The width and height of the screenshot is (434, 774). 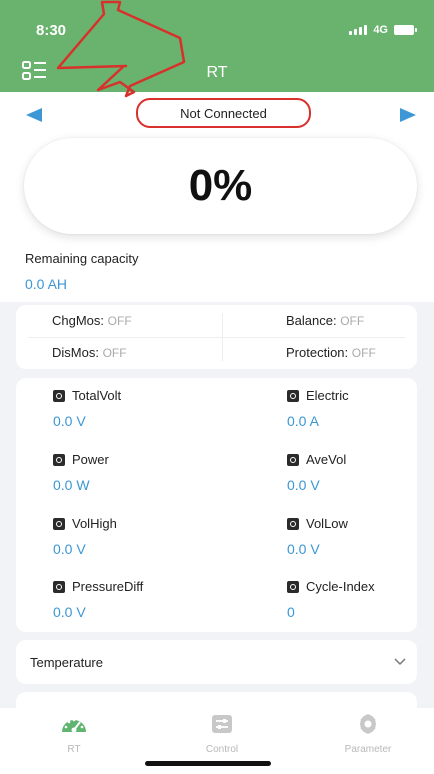 What do you see at coordinates (108, 586) in the screenshot?
I see `metric-label: PressureDiff` at bounding box center [108, 586].